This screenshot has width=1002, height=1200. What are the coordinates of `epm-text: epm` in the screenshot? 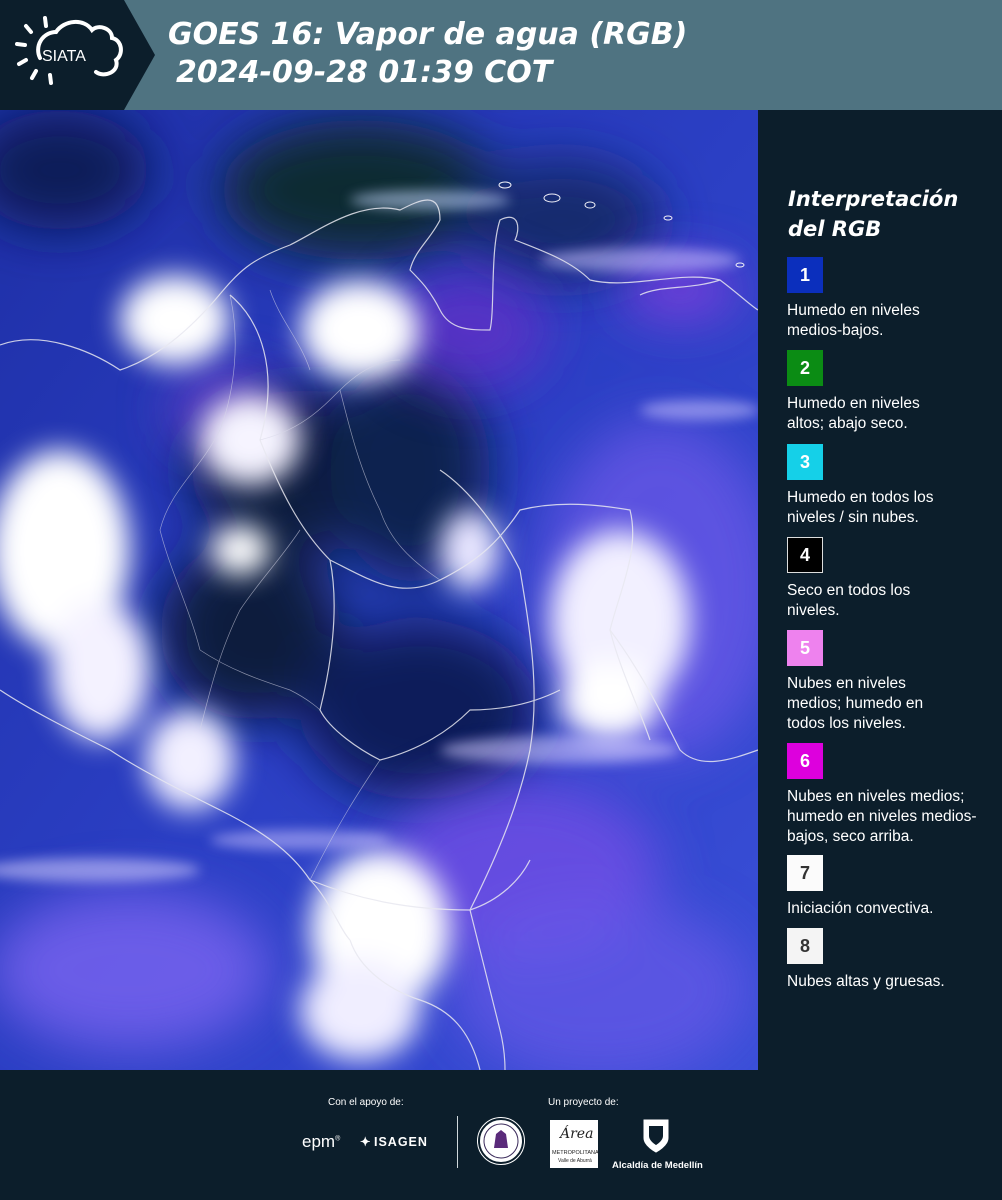 It's located at (319, 1141).